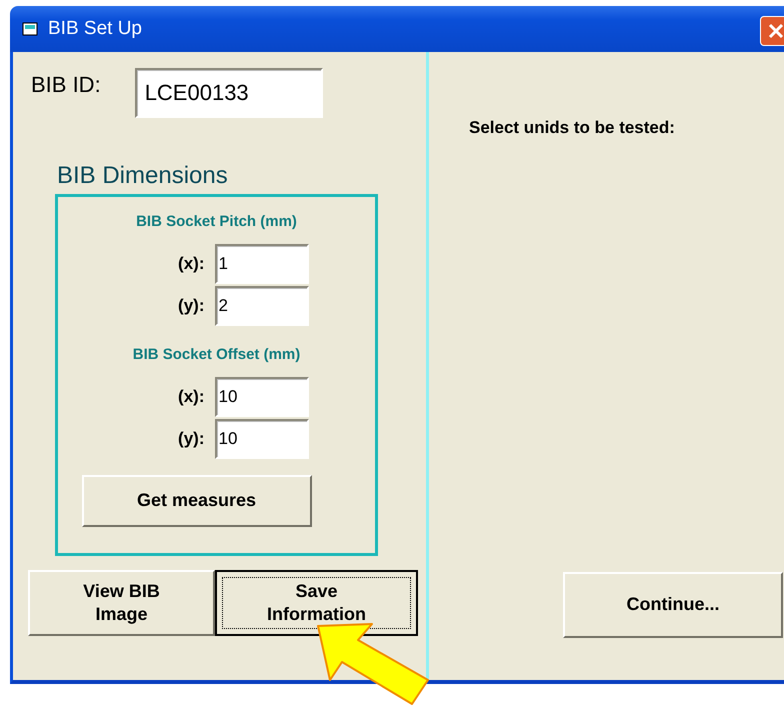 The width and height of the screenshot is (784, 707). Describe the element at coordinates (261, 264) in the screenshot. I see `input-field: 1` at that location.